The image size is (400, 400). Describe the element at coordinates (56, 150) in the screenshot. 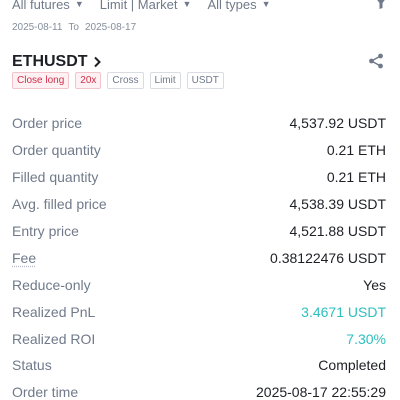

I see `detail-label: Order quantity` at that location.